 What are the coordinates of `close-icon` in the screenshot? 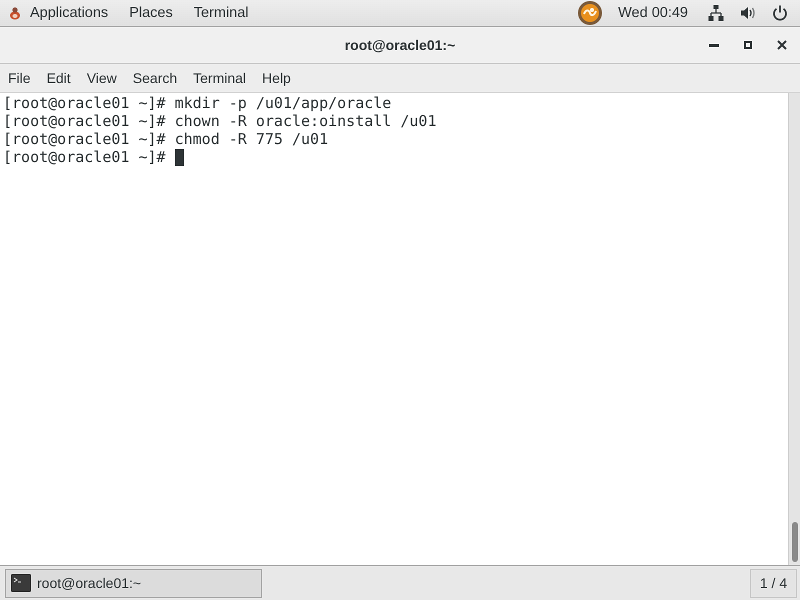 It's located at (782, 45).